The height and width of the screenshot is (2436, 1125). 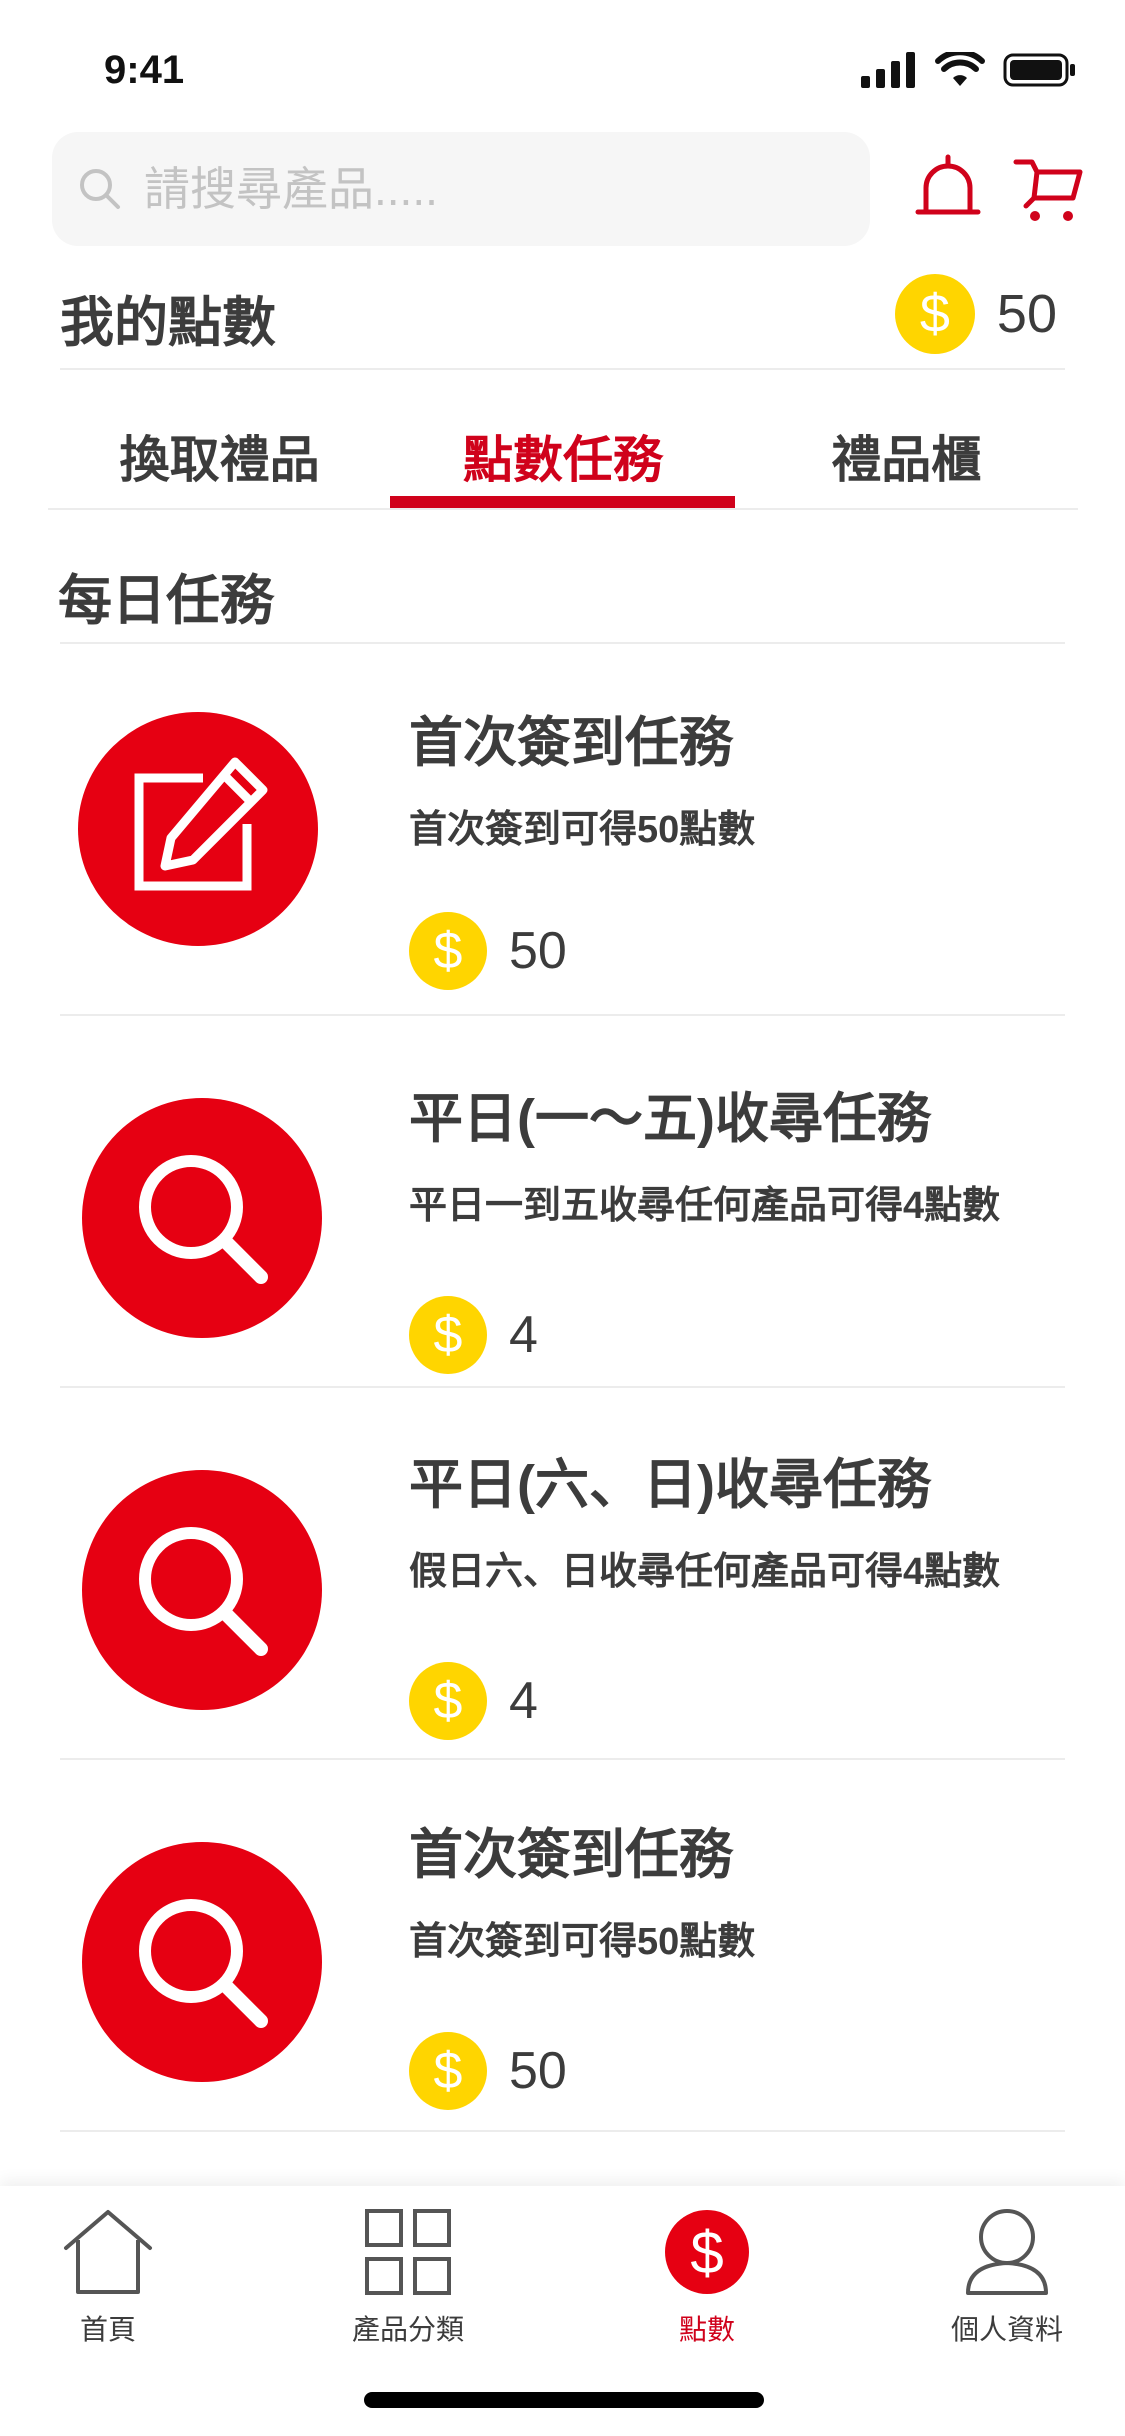 I want to click on battery-icon, so click(x=1039, y=70).